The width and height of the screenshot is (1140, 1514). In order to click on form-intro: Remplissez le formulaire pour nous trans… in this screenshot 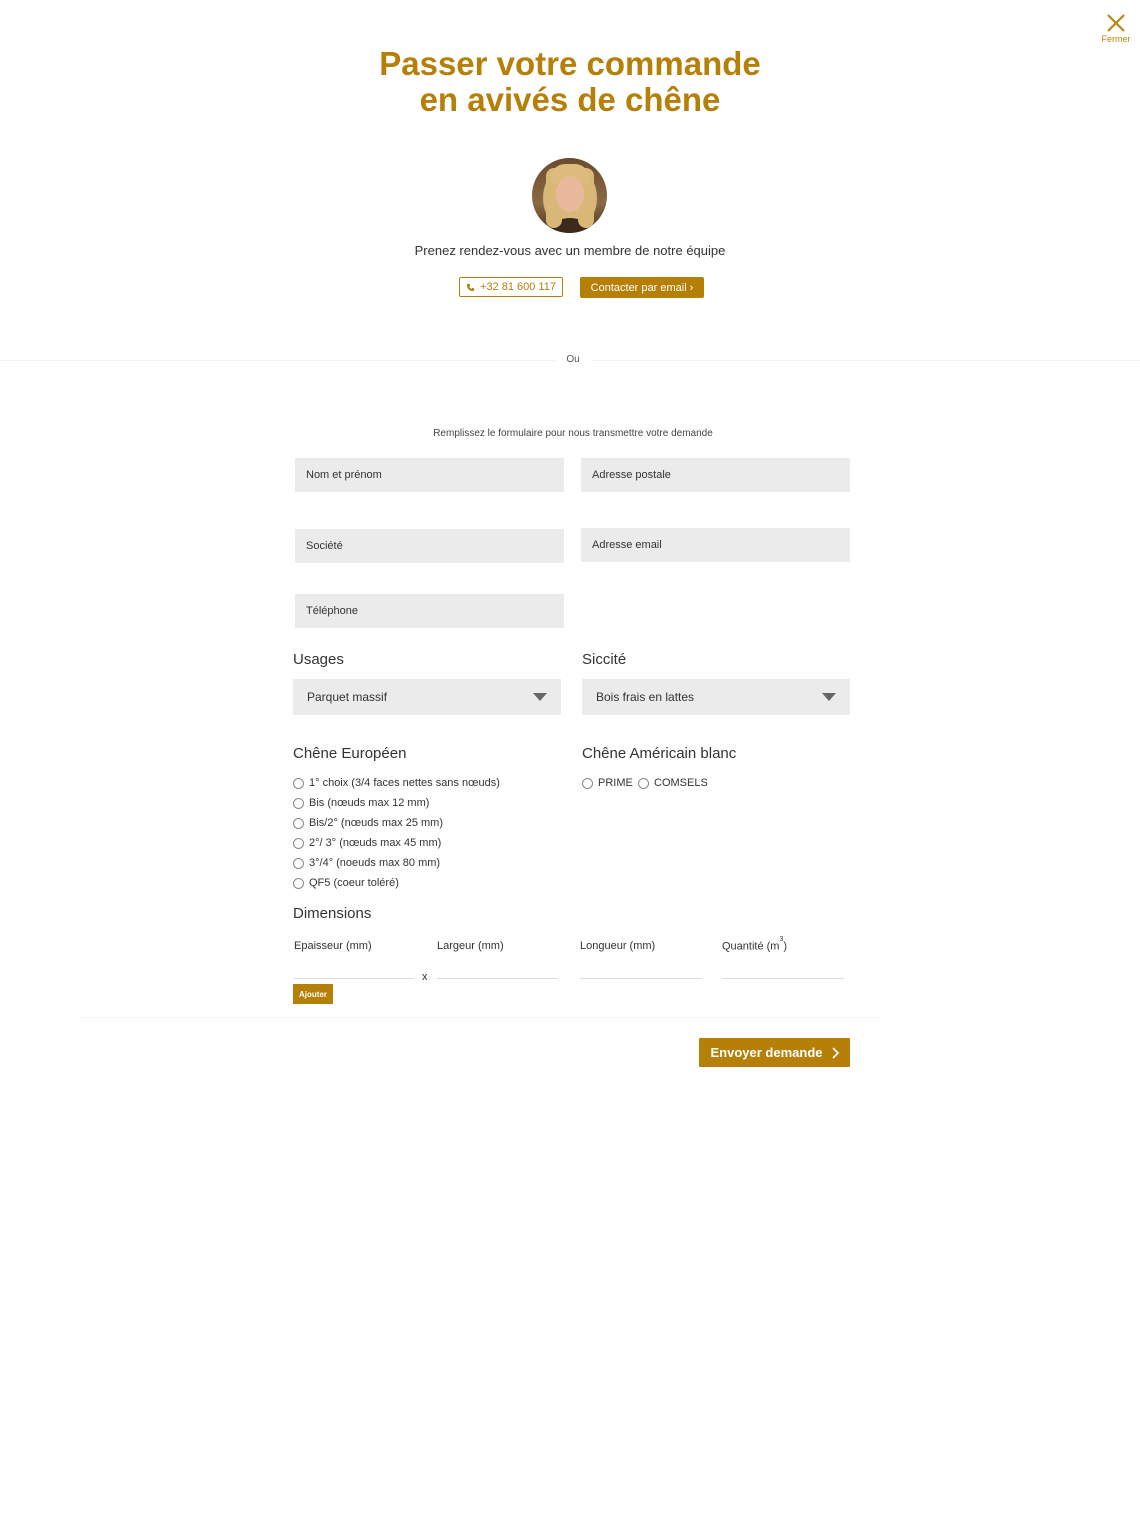, I will do `click(573, 433)`.